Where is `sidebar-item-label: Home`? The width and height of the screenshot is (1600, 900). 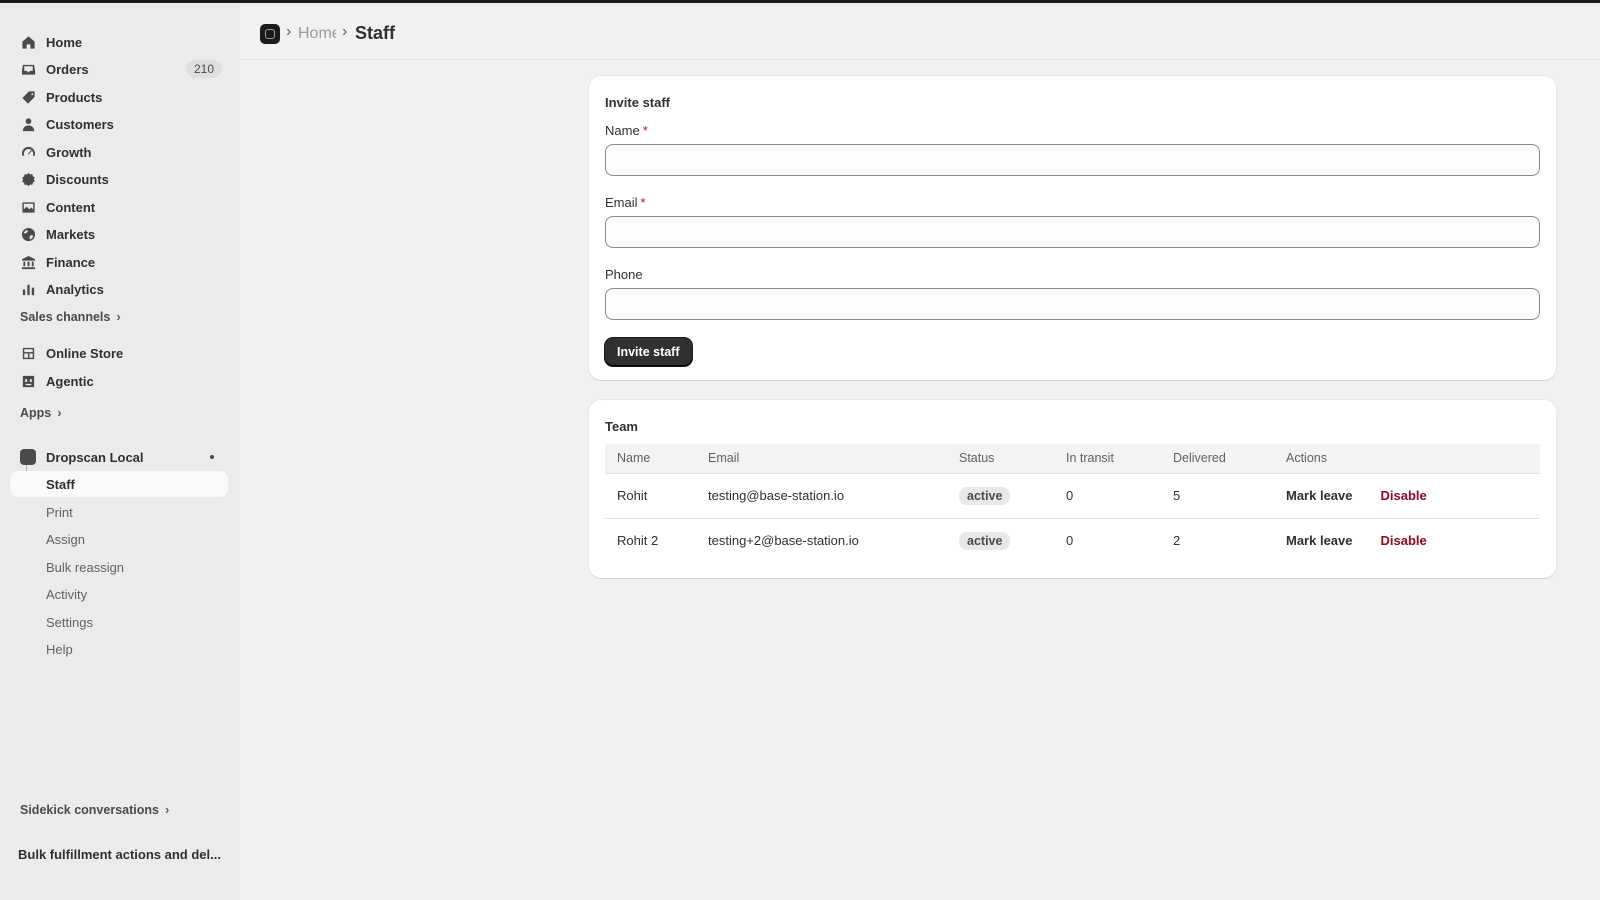 sidebar-item-label: Home is located at coordinates (64, 42).